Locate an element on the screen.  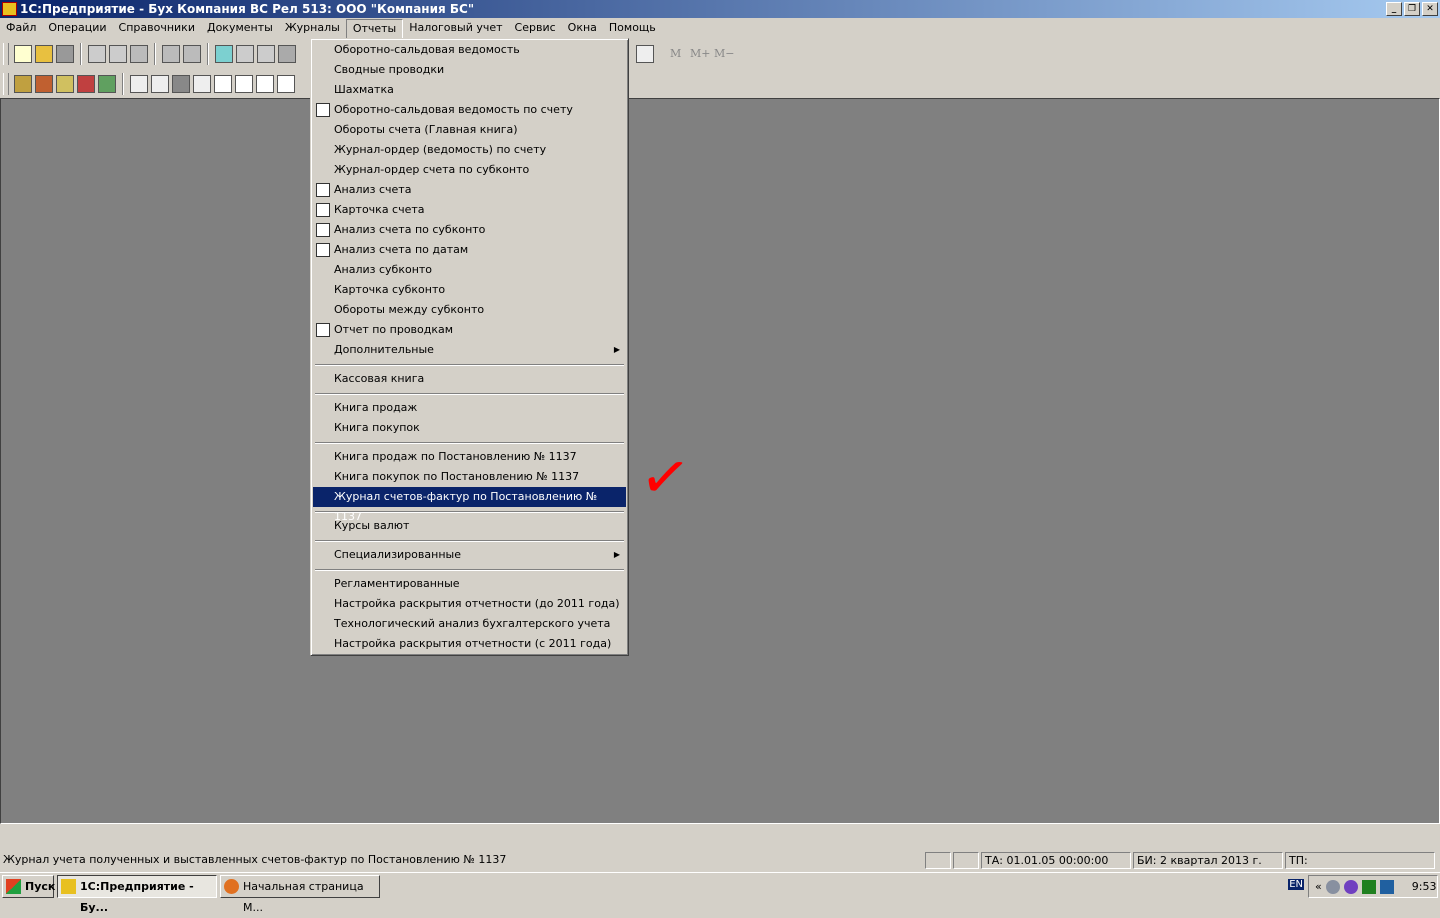
menu-item: Журнал-ордер счета по субконто is located at coordinates (469, 170).